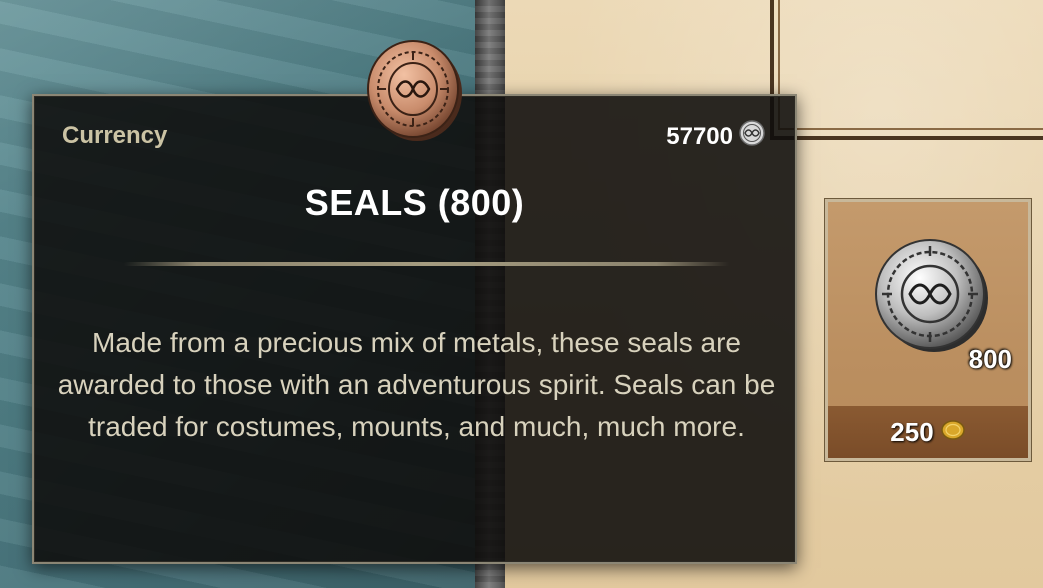 The width and height of the screenshot is (1043, 588). Describe the element at coordinates (990, 359) in the screenshot. I see `item-quantity: 800` at that location.